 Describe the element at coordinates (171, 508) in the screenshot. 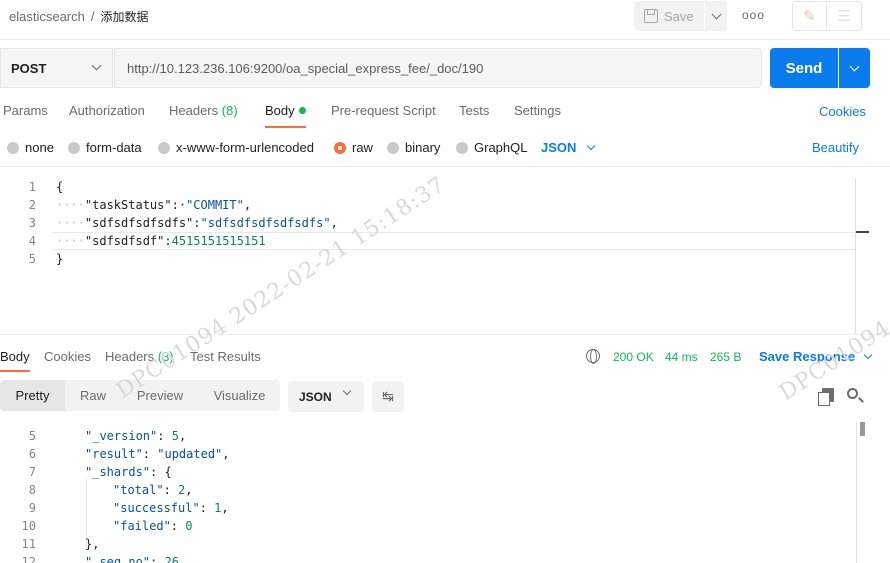

I see `code-line: "successful": 1,` at that location.